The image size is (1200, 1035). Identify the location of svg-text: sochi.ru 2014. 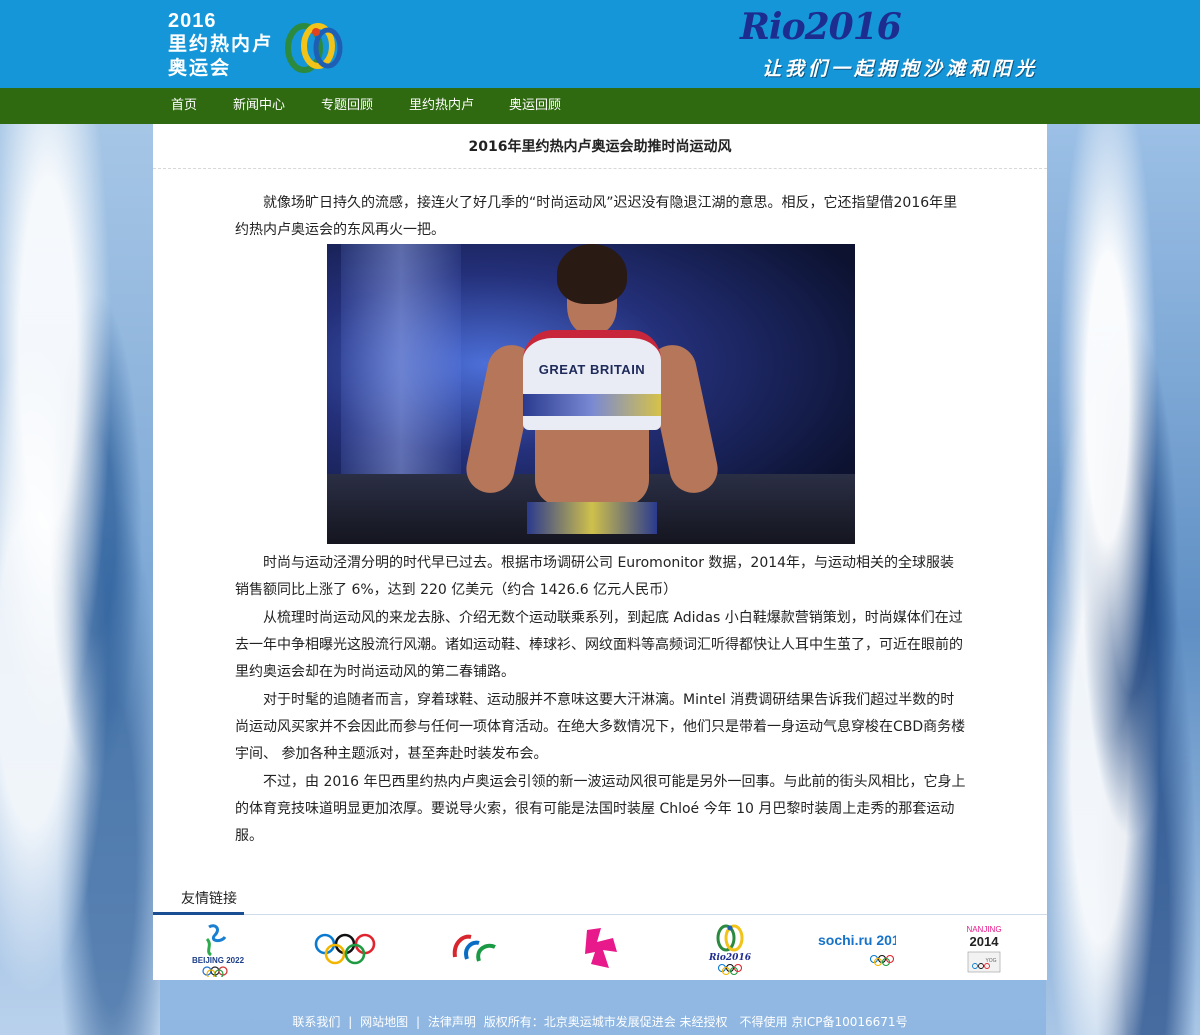
(857, 940).